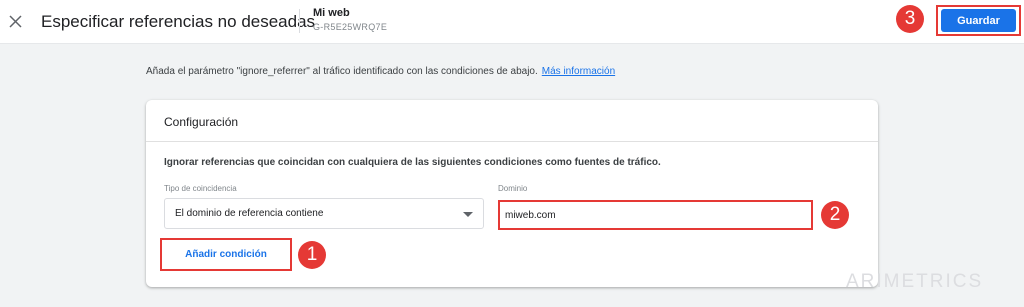  I want to click on page-title: Especificar referencias no deseadas, so click(178, 21).